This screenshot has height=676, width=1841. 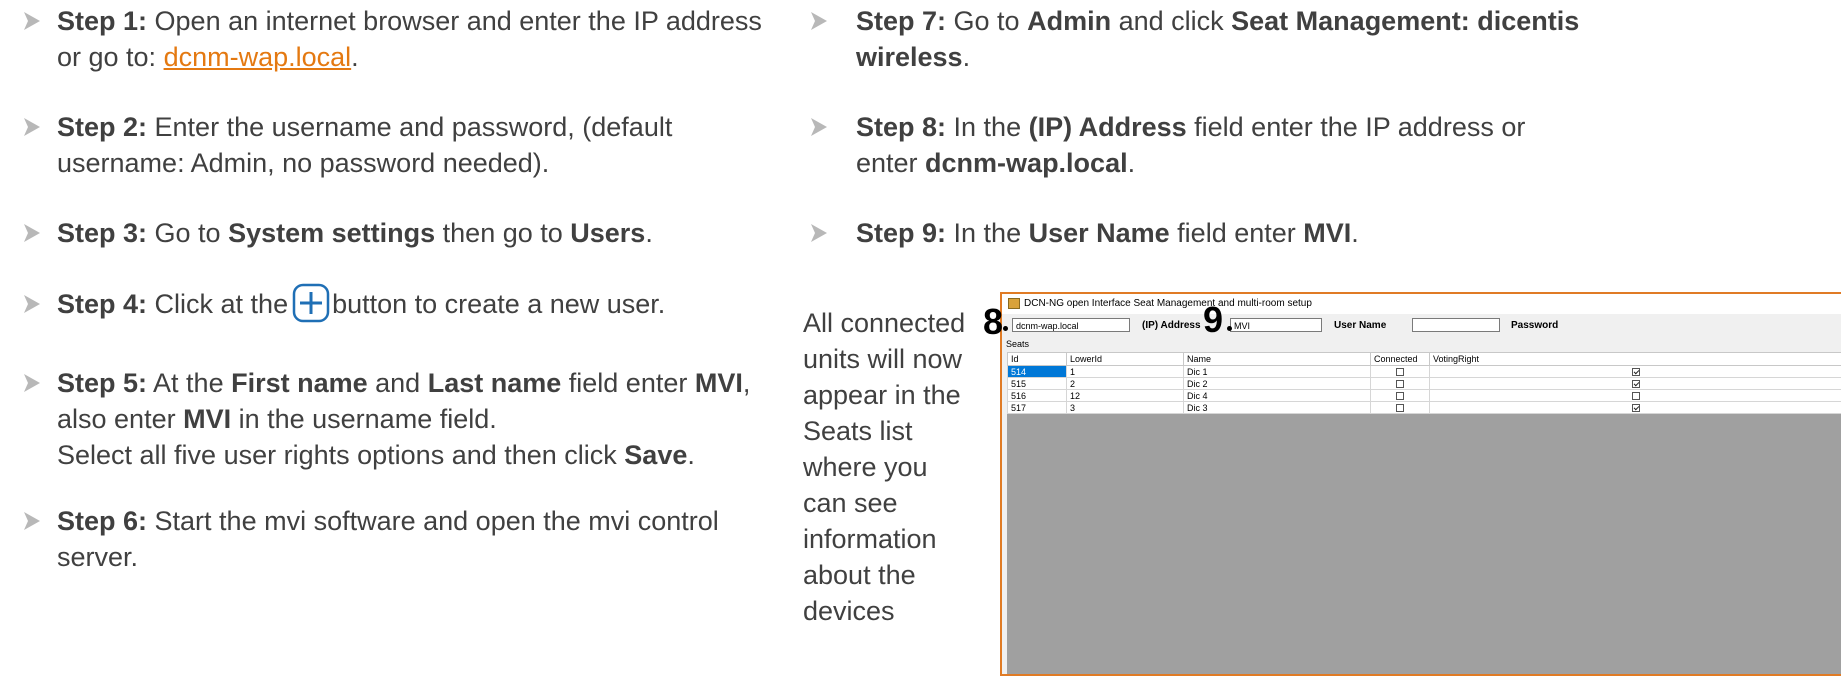 I want to click on column-header-connected: Connected, so click(x=1400, y=359).